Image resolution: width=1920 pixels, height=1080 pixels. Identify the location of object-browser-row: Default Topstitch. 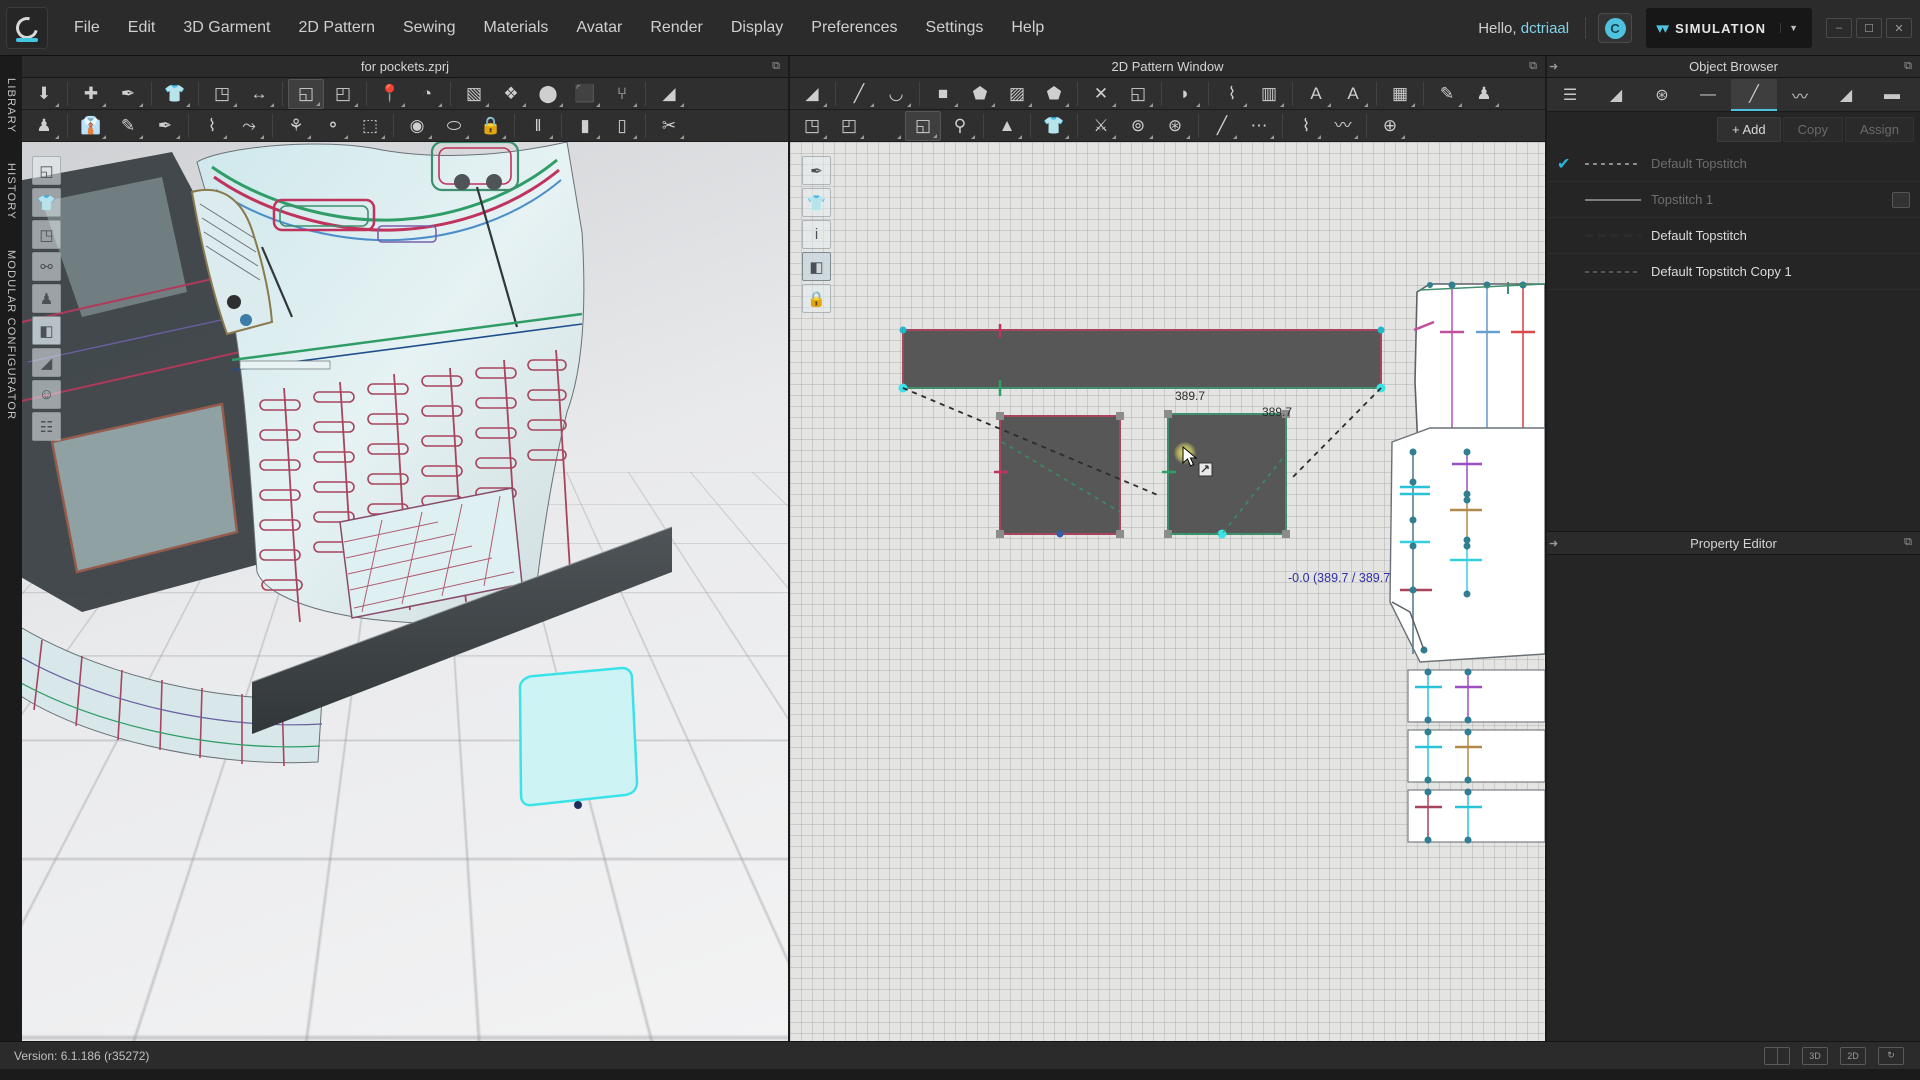
(1733, 236).